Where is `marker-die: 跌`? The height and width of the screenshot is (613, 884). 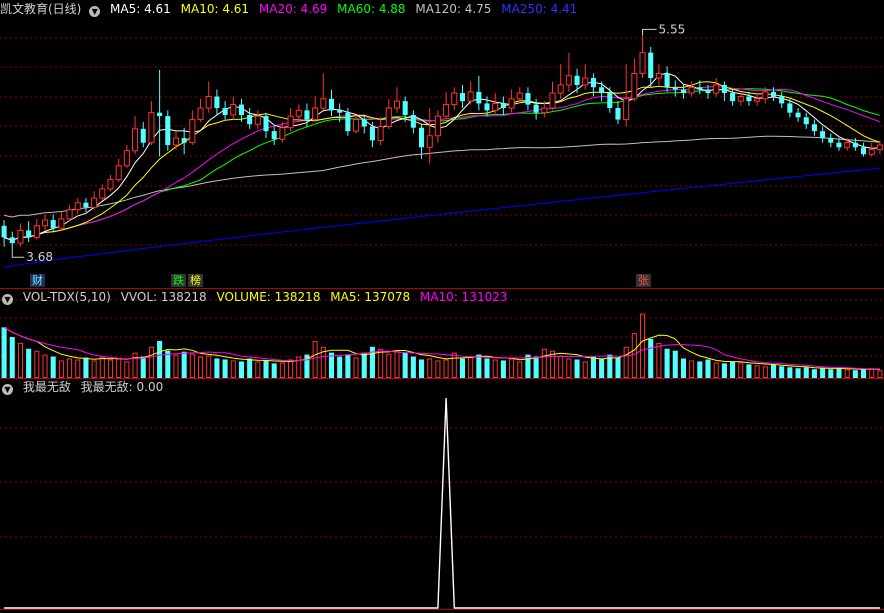
marker-die: 跌 is located at coordinates (178, 280).